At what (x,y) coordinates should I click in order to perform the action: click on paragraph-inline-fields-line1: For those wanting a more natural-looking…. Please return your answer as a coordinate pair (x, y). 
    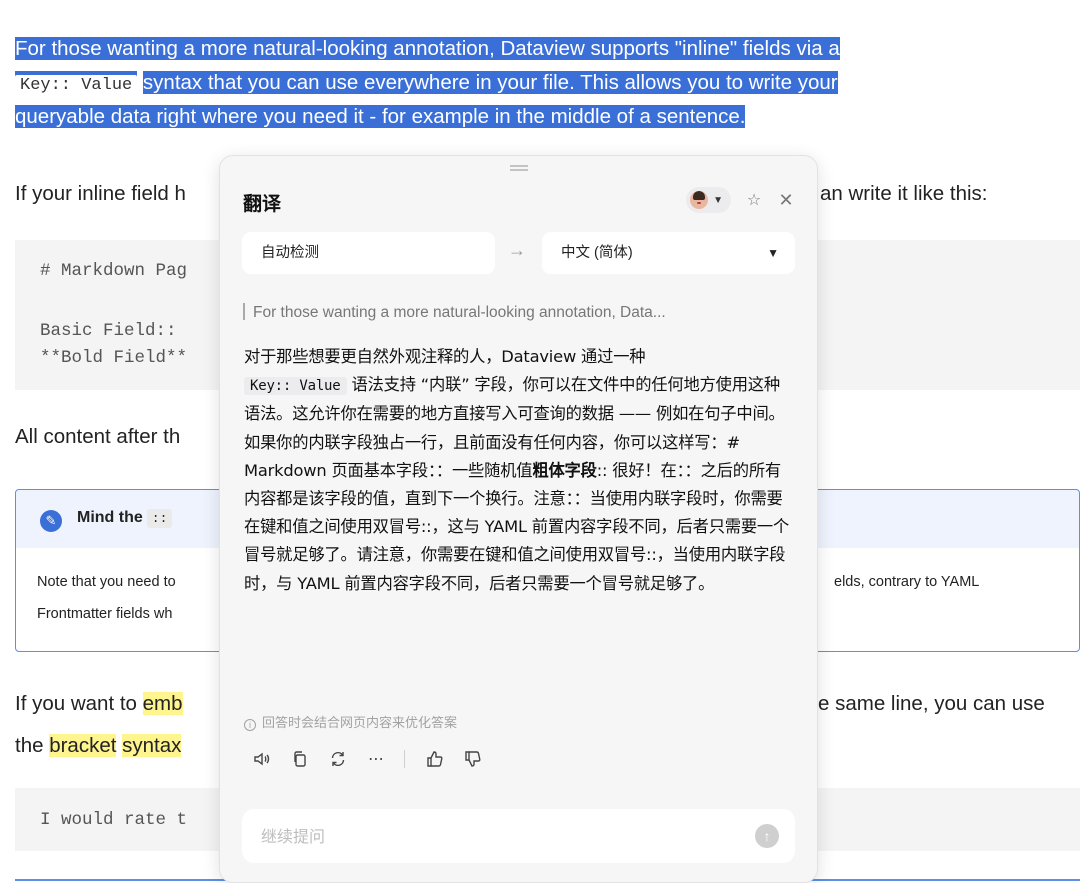
    Looking at the image, I should click on (427, 49).